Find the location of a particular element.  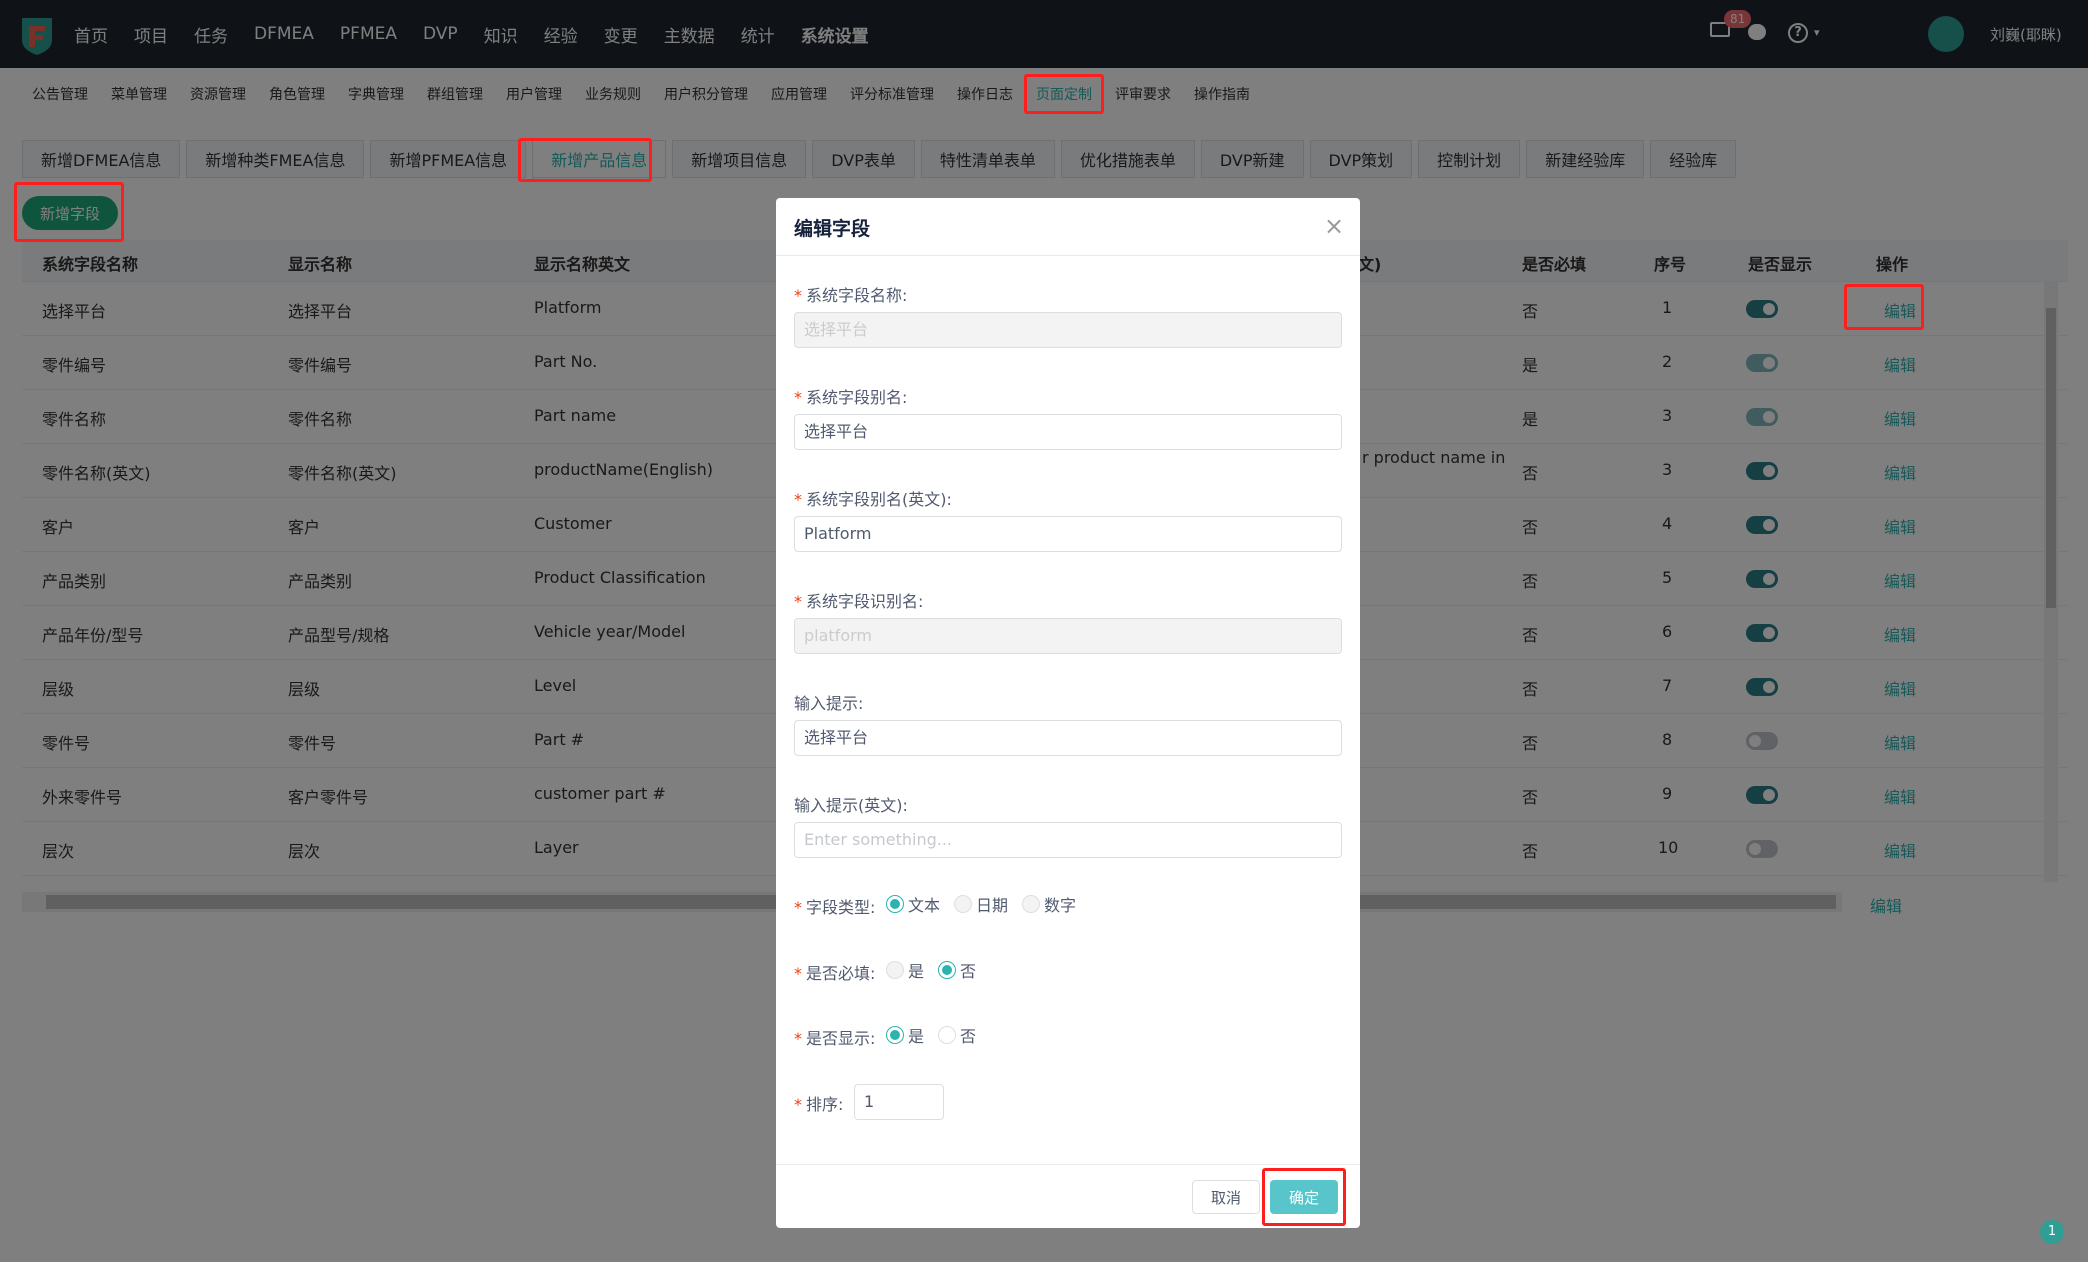

type-text-label: 文本 is located at coordinates (924, 904).